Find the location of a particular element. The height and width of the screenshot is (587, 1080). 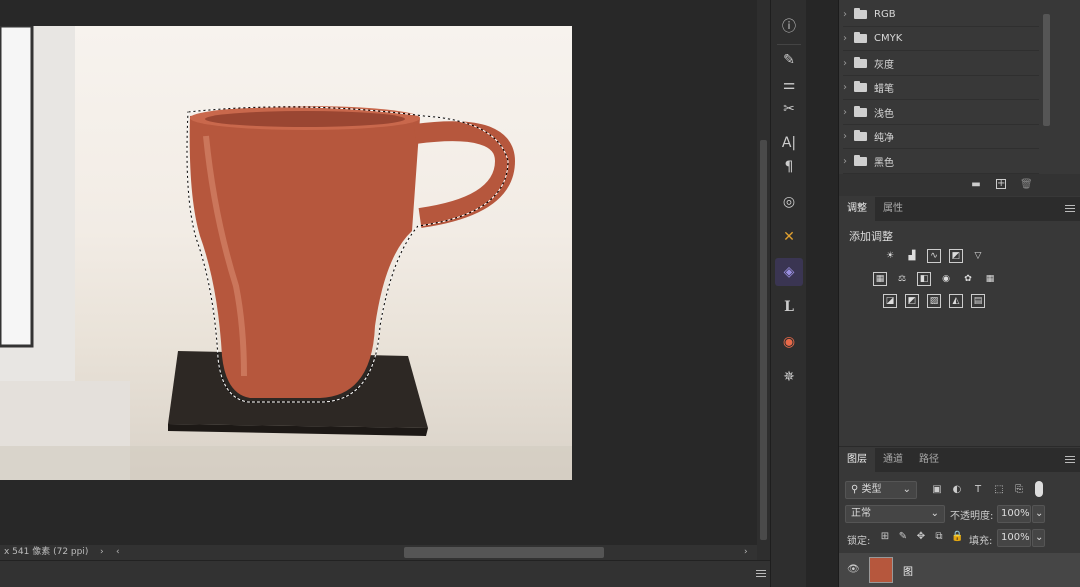

lock-transparent-icon: ⊞ is located at coordinates (885, 537).